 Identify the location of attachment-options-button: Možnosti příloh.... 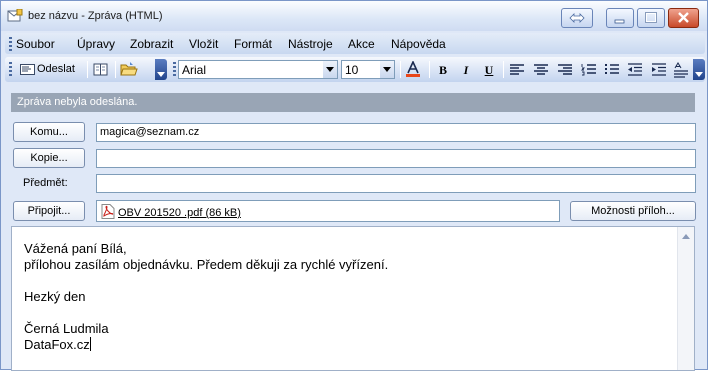
(633, 211).